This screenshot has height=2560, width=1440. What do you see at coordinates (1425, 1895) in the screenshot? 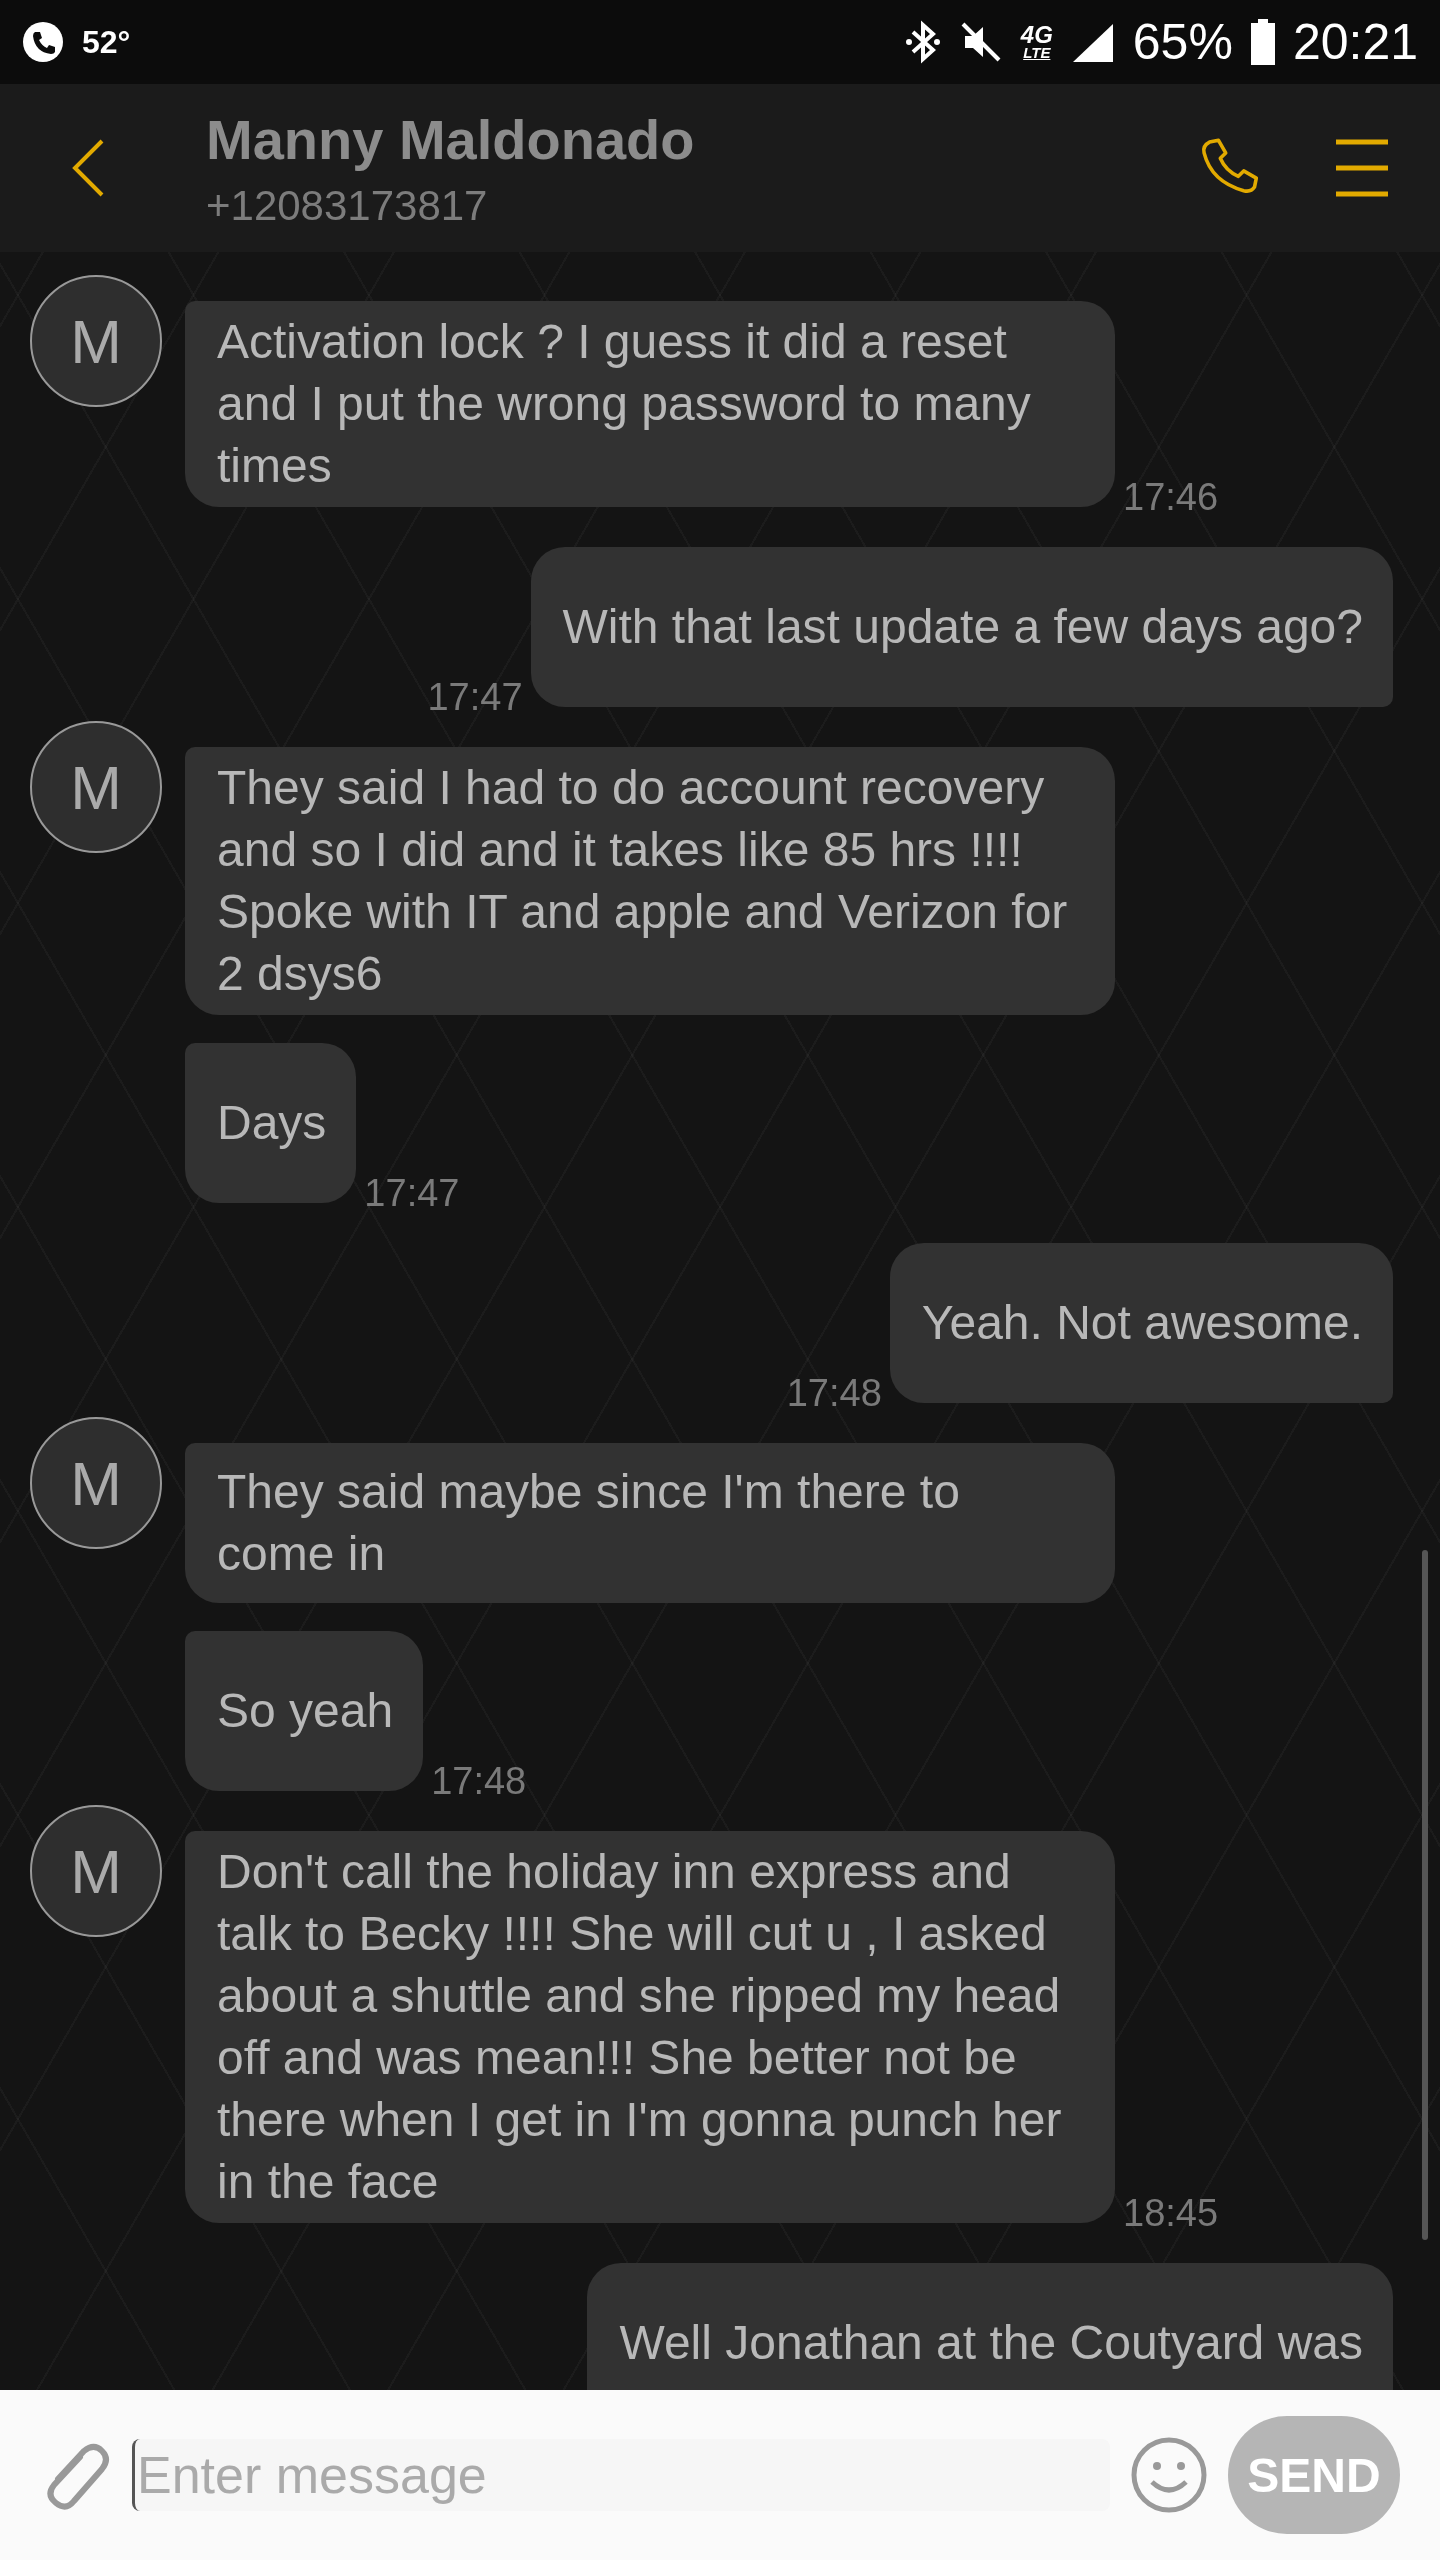
I see `scrollbar` at bounding box center [1425, 1895].